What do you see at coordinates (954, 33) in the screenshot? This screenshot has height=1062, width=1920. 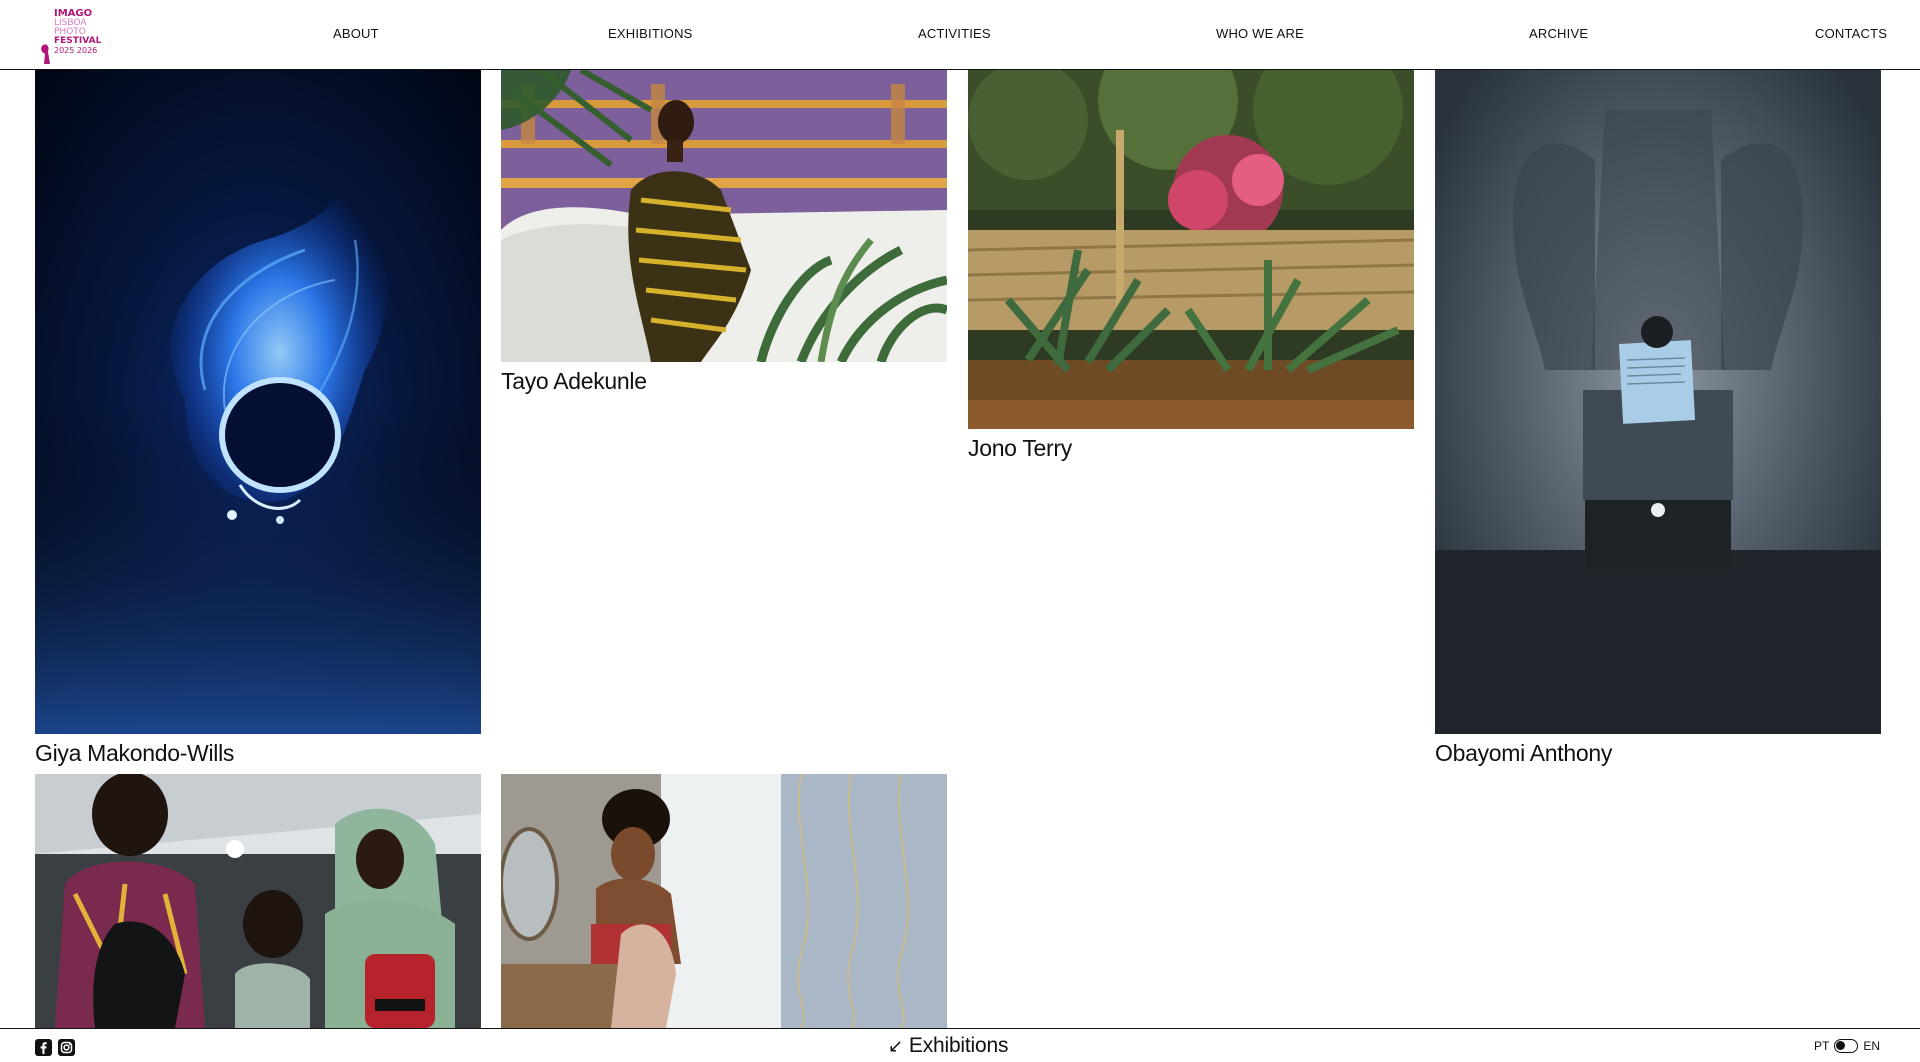 I see `nav-activities: ACTIVITIES` at bounding box center [954, 33].